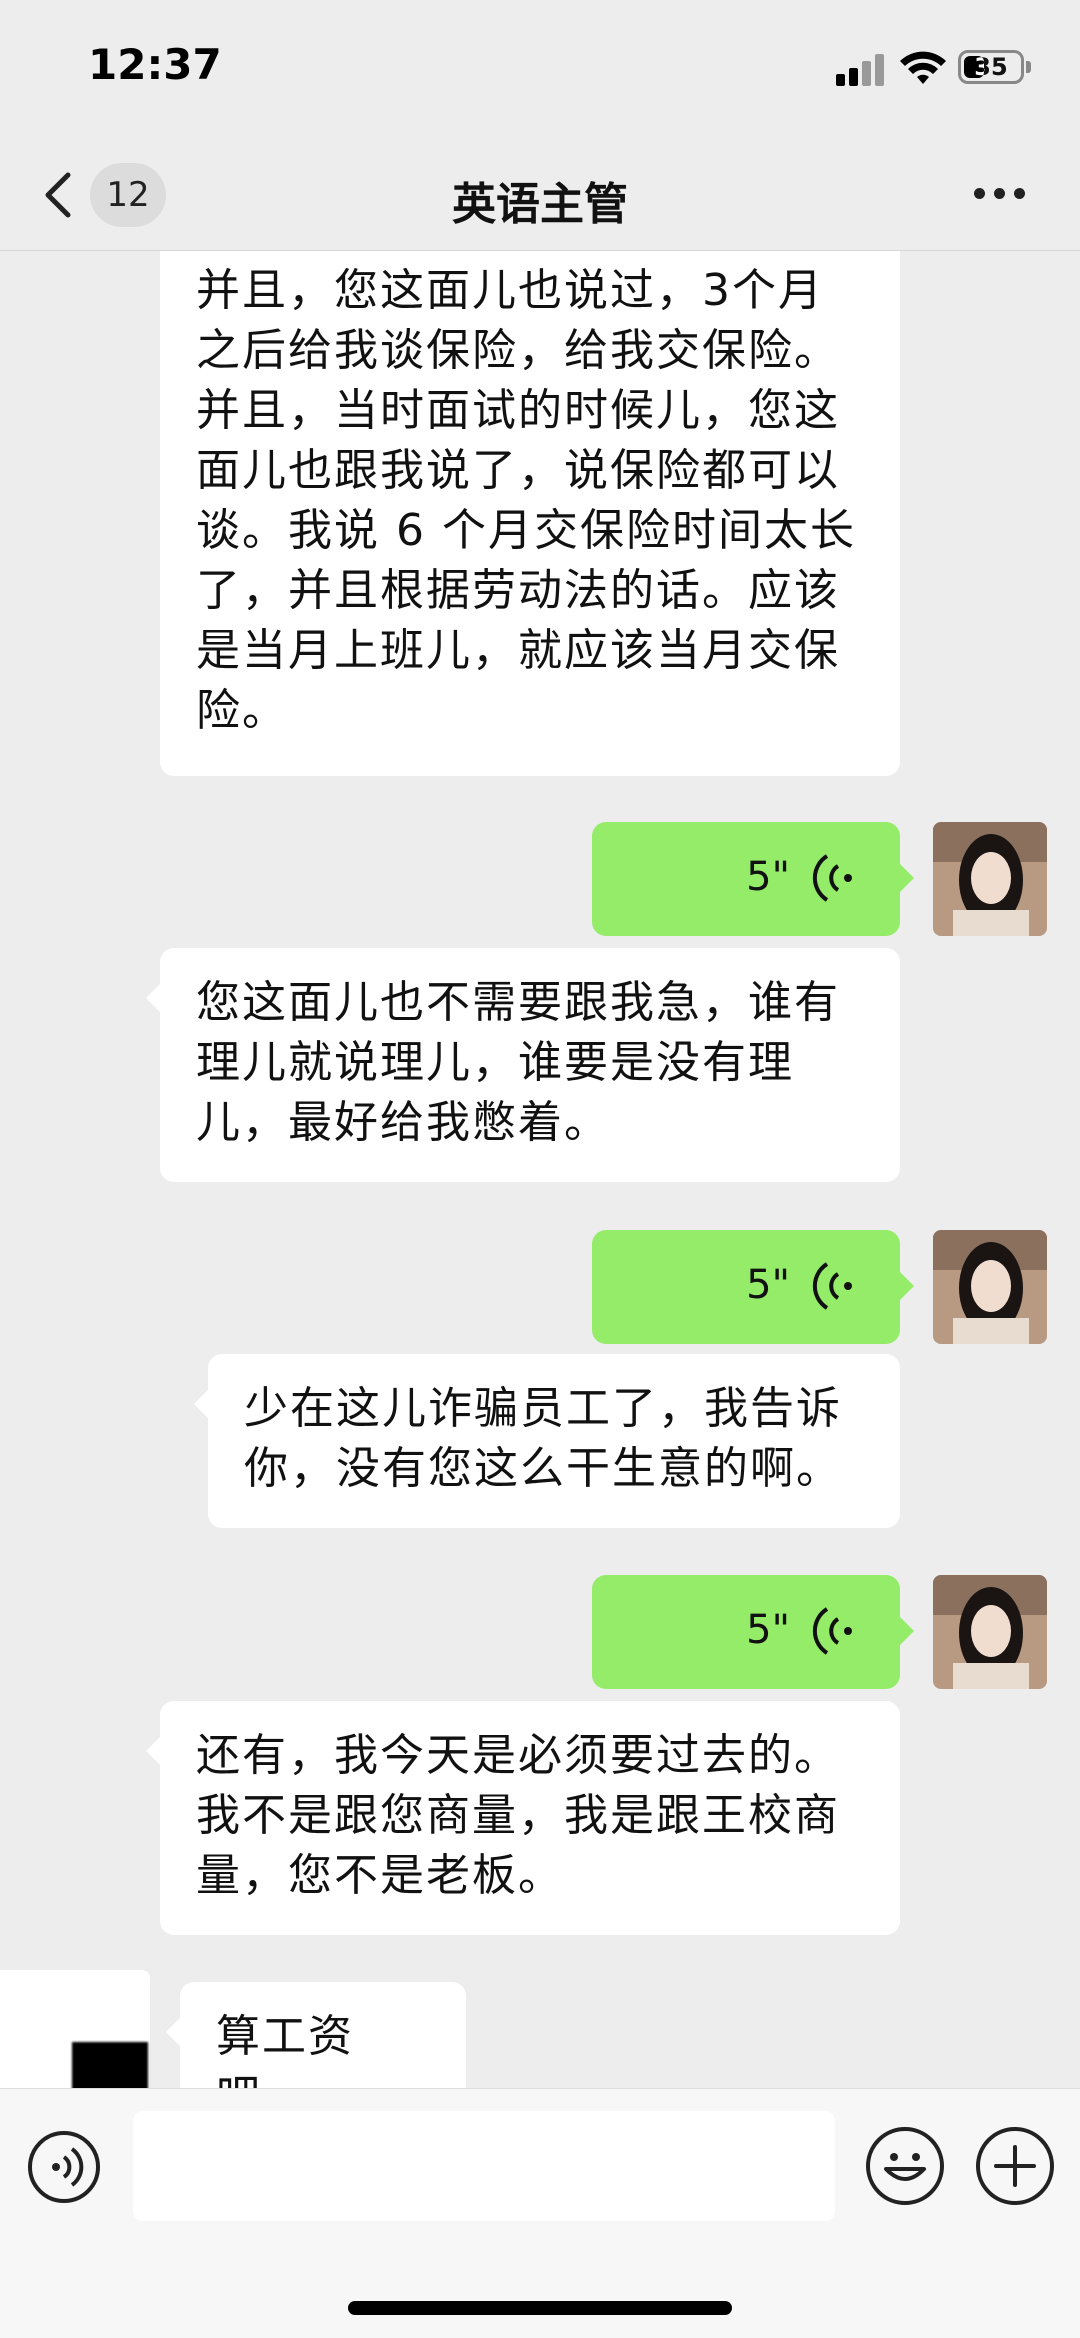  I want to click on battery-level: 35, so click(991, 67).